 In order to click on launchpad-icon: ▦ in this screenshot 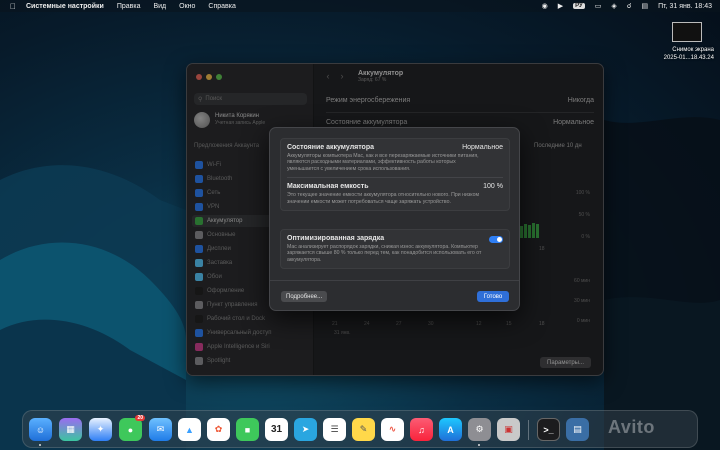, I will do `click(70, 429)`.